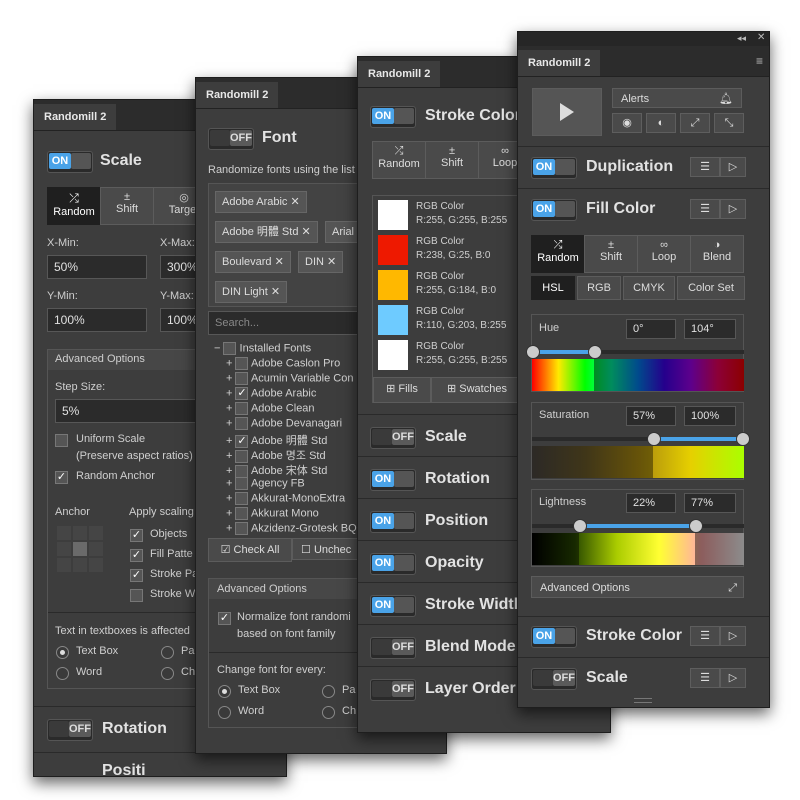 Image resolution: width=800 pixels, height=800 pixels. I want to click on hue-min-handle, so click(533, 352).